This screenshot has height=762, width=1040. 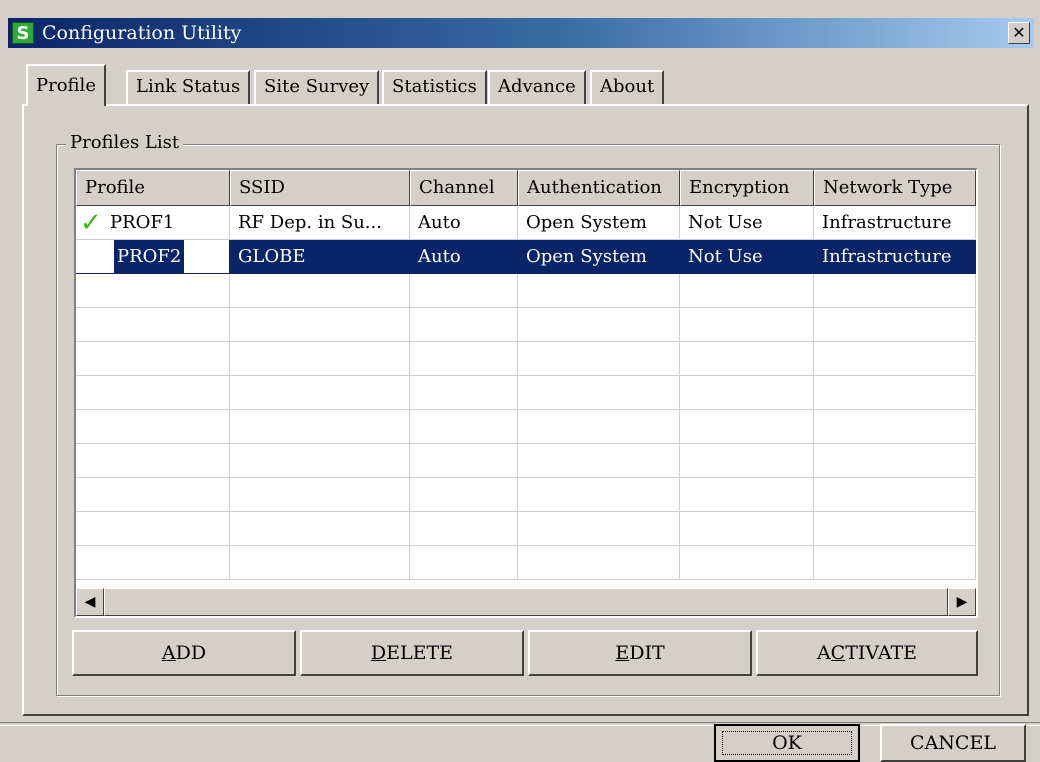 I want to click on scroll-left-button: ◀, so click(x=90, y=602).